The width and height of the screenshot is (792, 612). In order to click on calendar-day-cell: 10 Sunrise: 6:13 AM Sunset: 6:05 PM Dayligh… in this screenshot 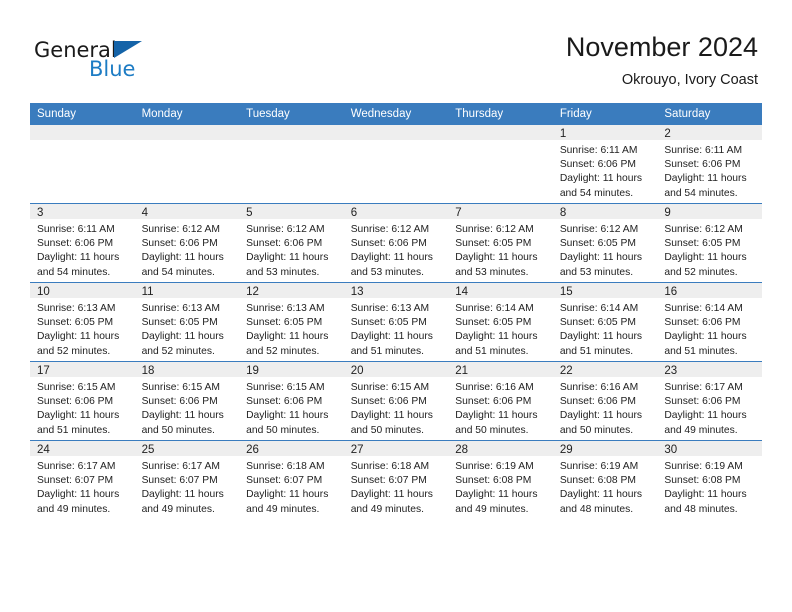, I will do `click(82, 322)`.